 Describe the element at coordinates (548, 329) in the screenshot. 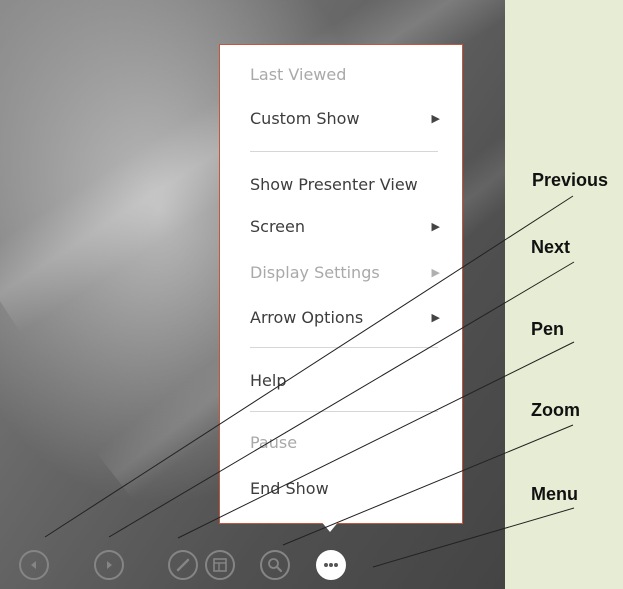

I see `callout-label-pen: Pen` at that location.